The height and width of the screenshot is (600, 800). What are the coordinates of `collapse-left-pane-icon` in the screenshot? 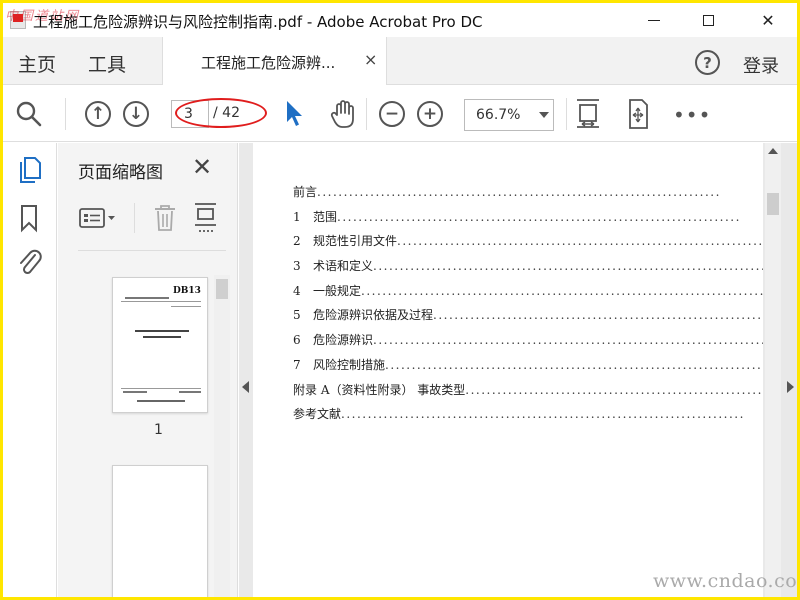 It's located at (245, 387).